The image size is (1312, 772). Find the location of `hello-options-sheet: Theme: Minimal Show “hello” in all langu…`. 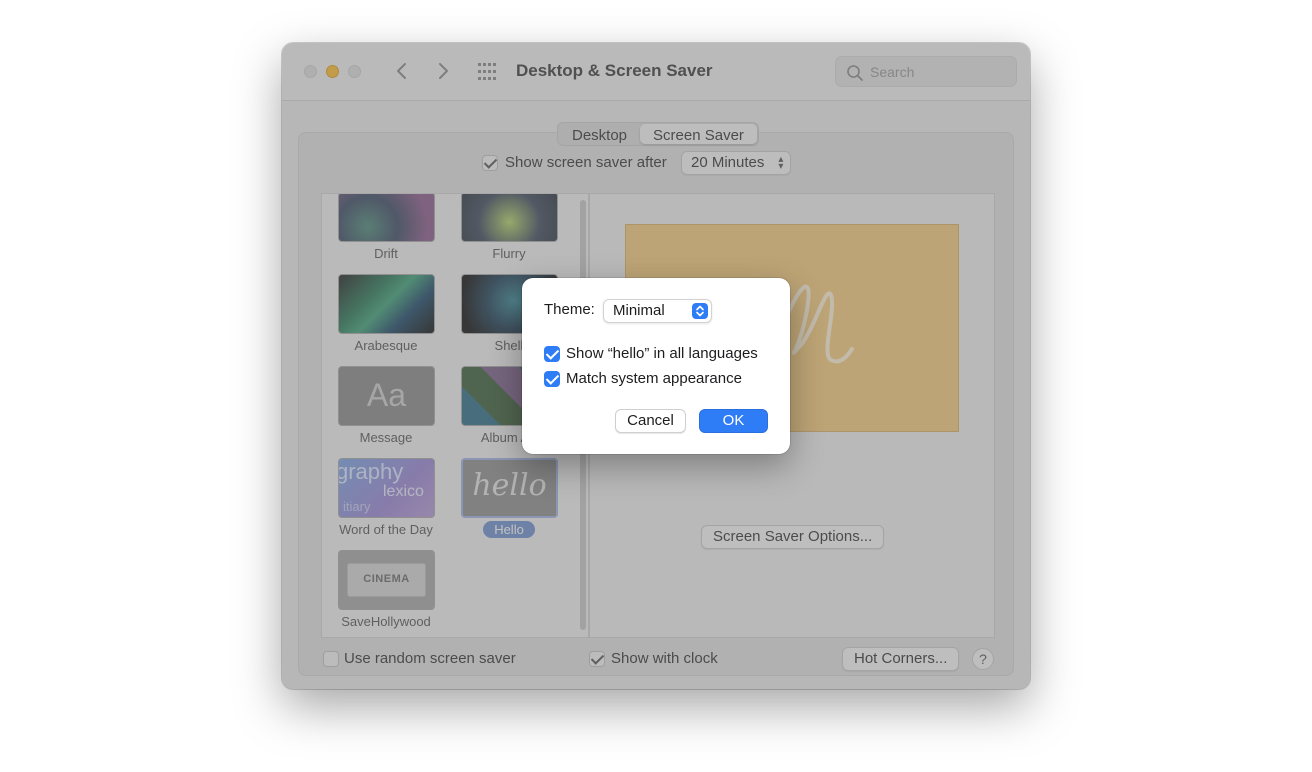

hello-options-sheet: Theme: Minimal Show “hello” in all langu… is located at coordinates (656, 366).